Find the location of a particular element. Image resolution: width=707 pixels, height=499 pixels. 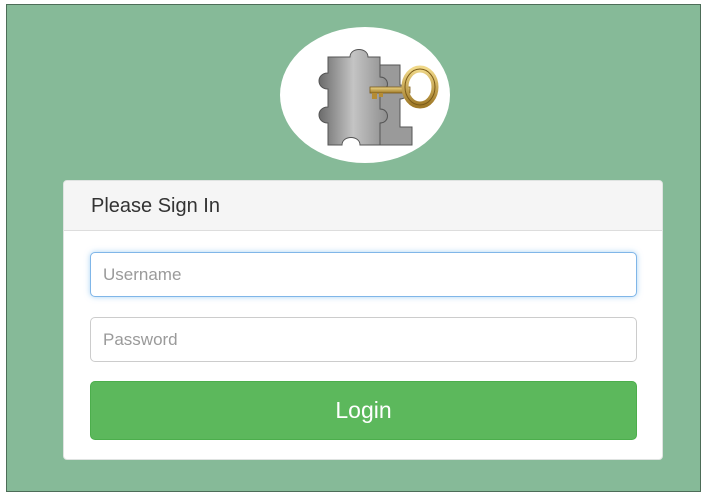

login-button: Login is located at coordinates (363, 410).